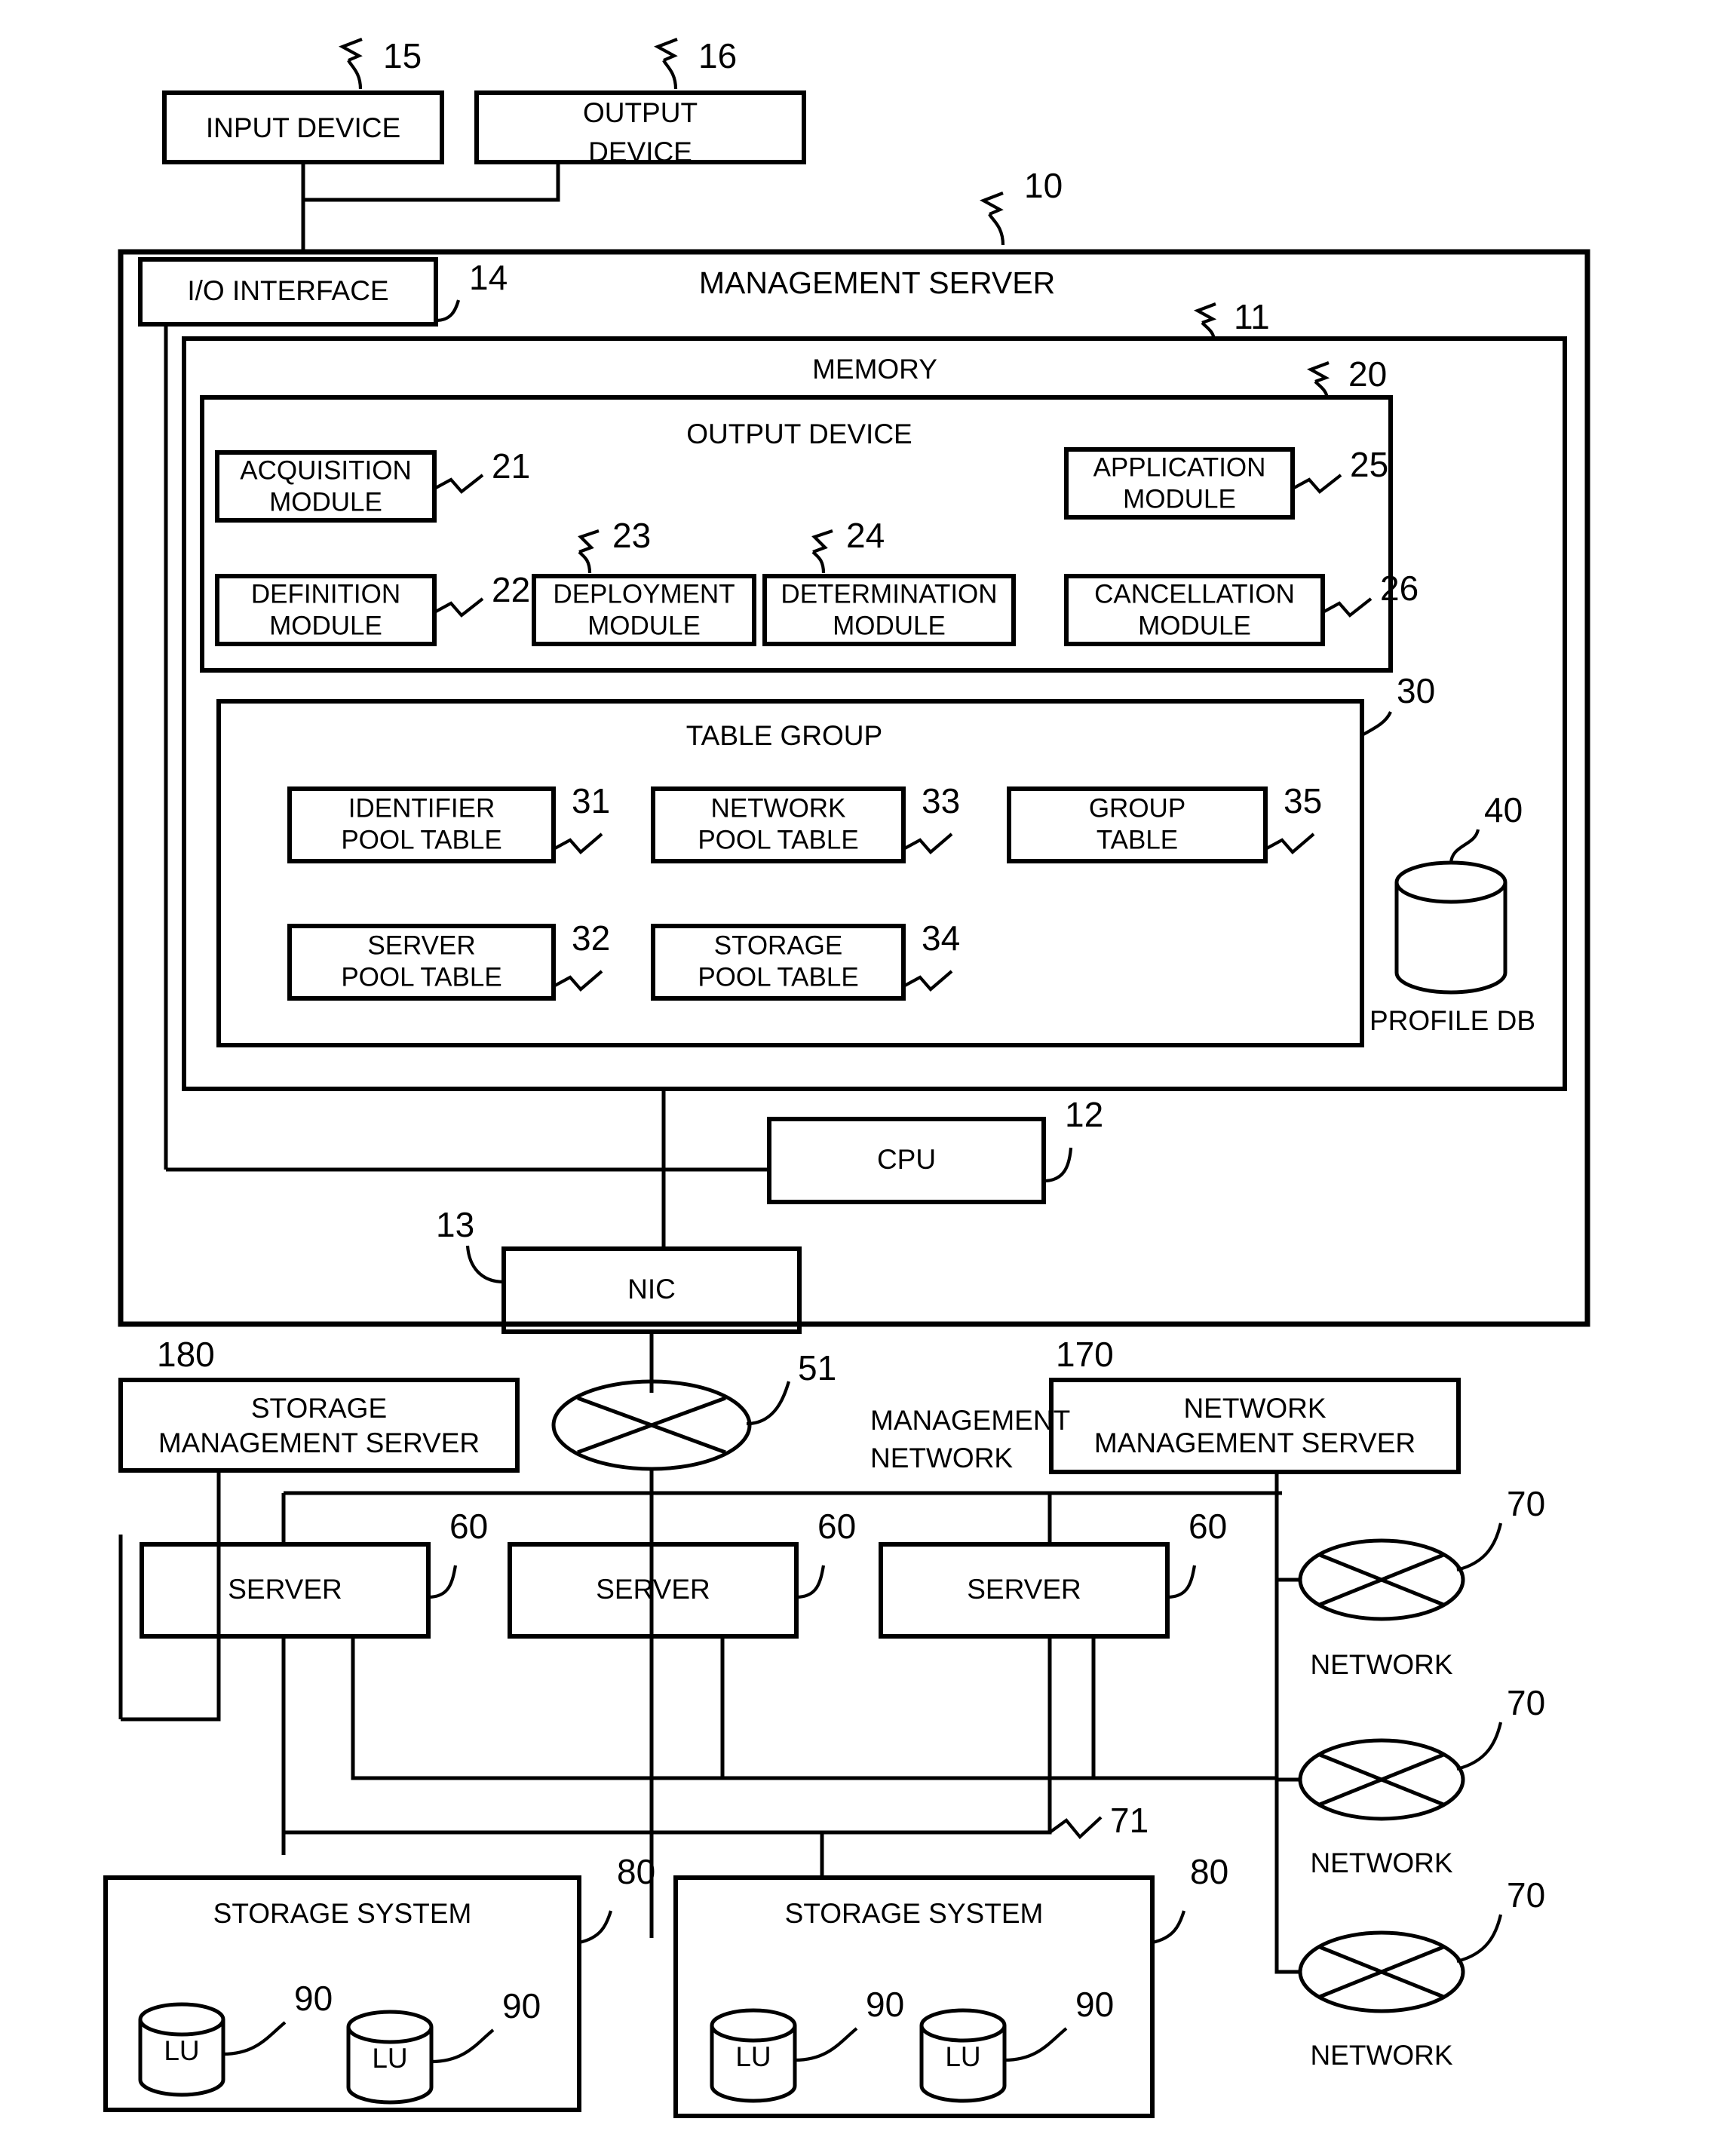  Describe the element at coordinates (644, 594) in the screenshot. I see `deployment-module-line1: DEPLOYMENT` at that location.